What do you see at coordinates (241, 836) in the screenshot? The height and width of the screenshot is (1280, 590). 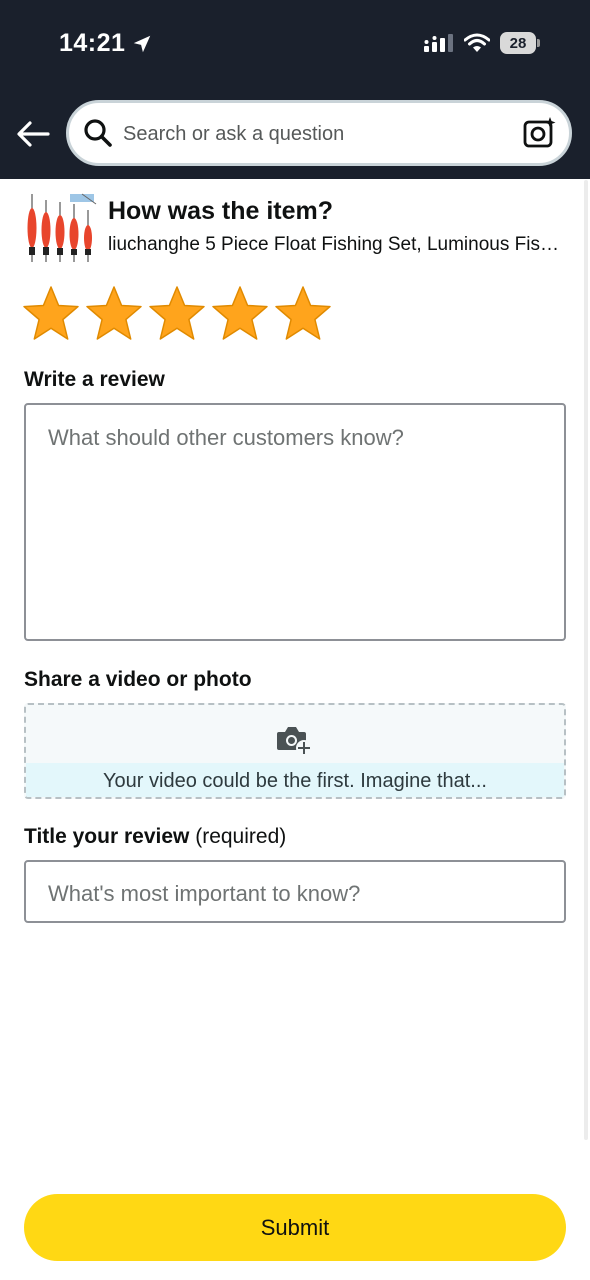 I see `title-required: (required)` at bounding box center [241, 836].